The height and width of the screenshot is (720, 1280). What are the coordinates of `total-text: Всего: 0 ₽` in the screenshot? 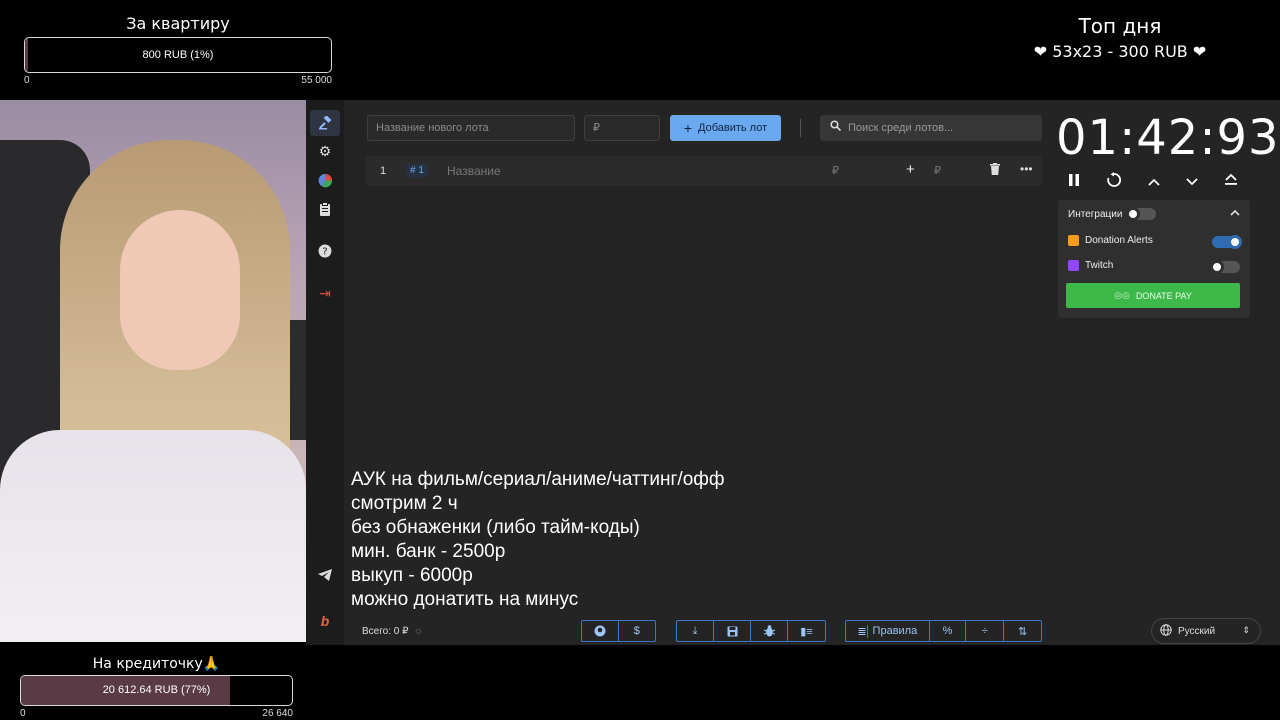 It's located at (385, 631).